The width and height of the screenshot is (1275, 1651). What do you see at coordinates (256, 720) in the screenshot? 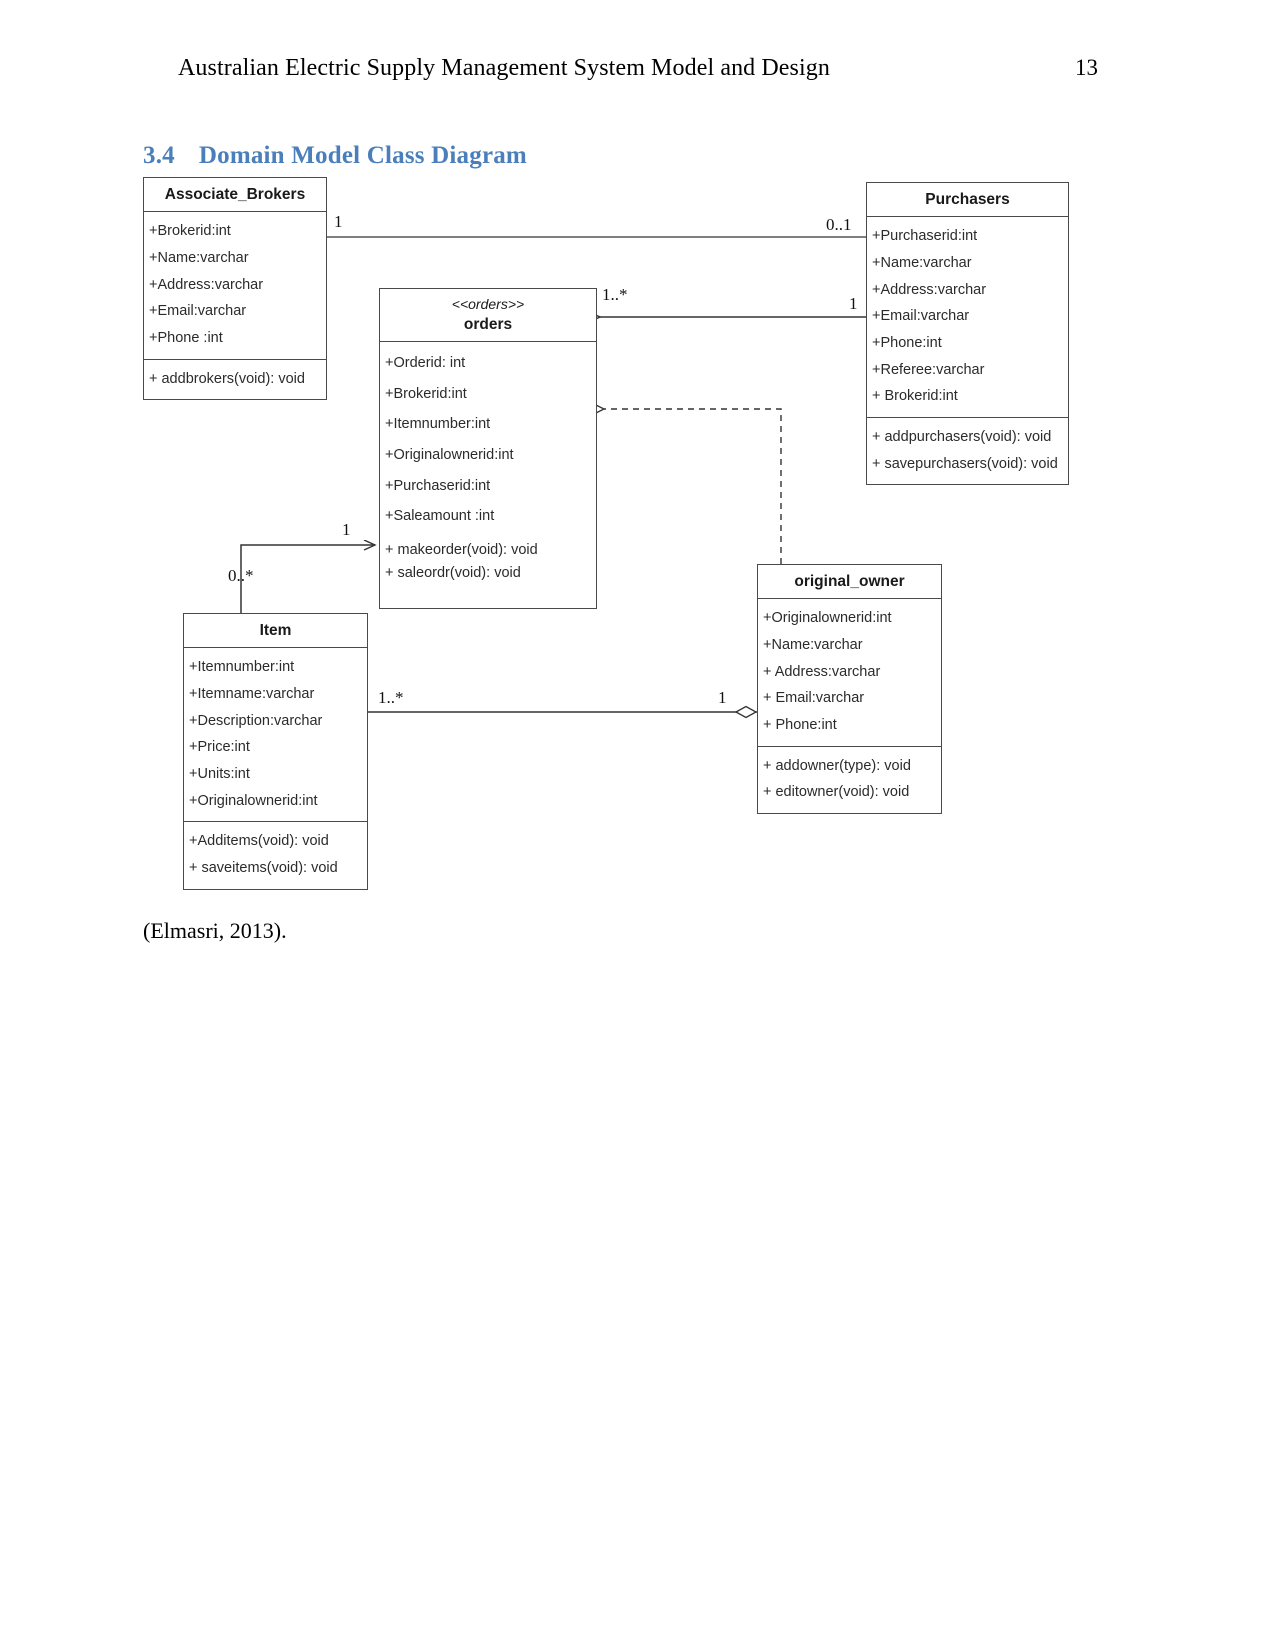
I see `attribute-row: +Description:varchar` at bounding box center [256, 720].